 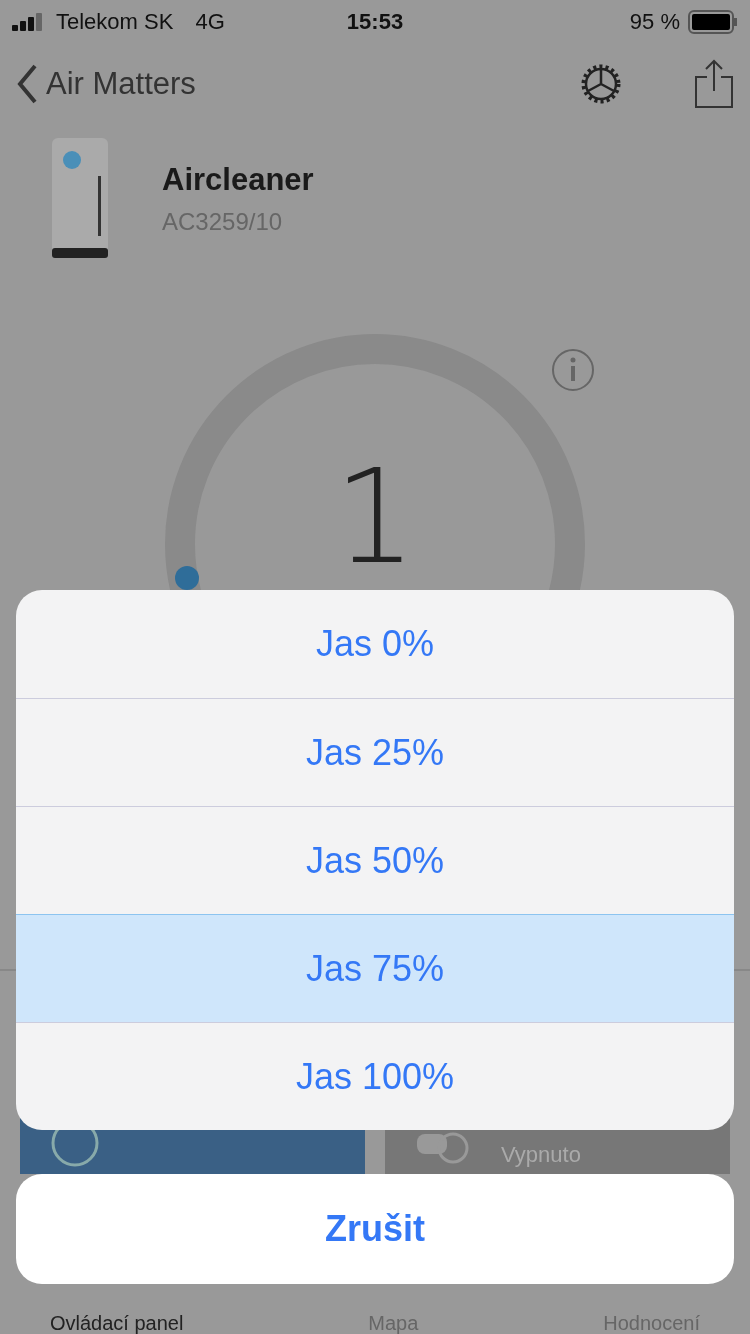 What do you see at coordinates (210, 22) in the screenshot?
I see `network-type: 4G` at bounding box center [210, 22].